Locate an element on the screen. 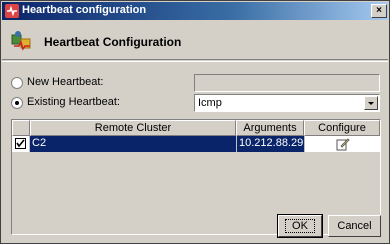 This screenshot has width=392, height=245. existing-heartbeat-label: Existing Heartbeat: is located at coordinates (73, 102).